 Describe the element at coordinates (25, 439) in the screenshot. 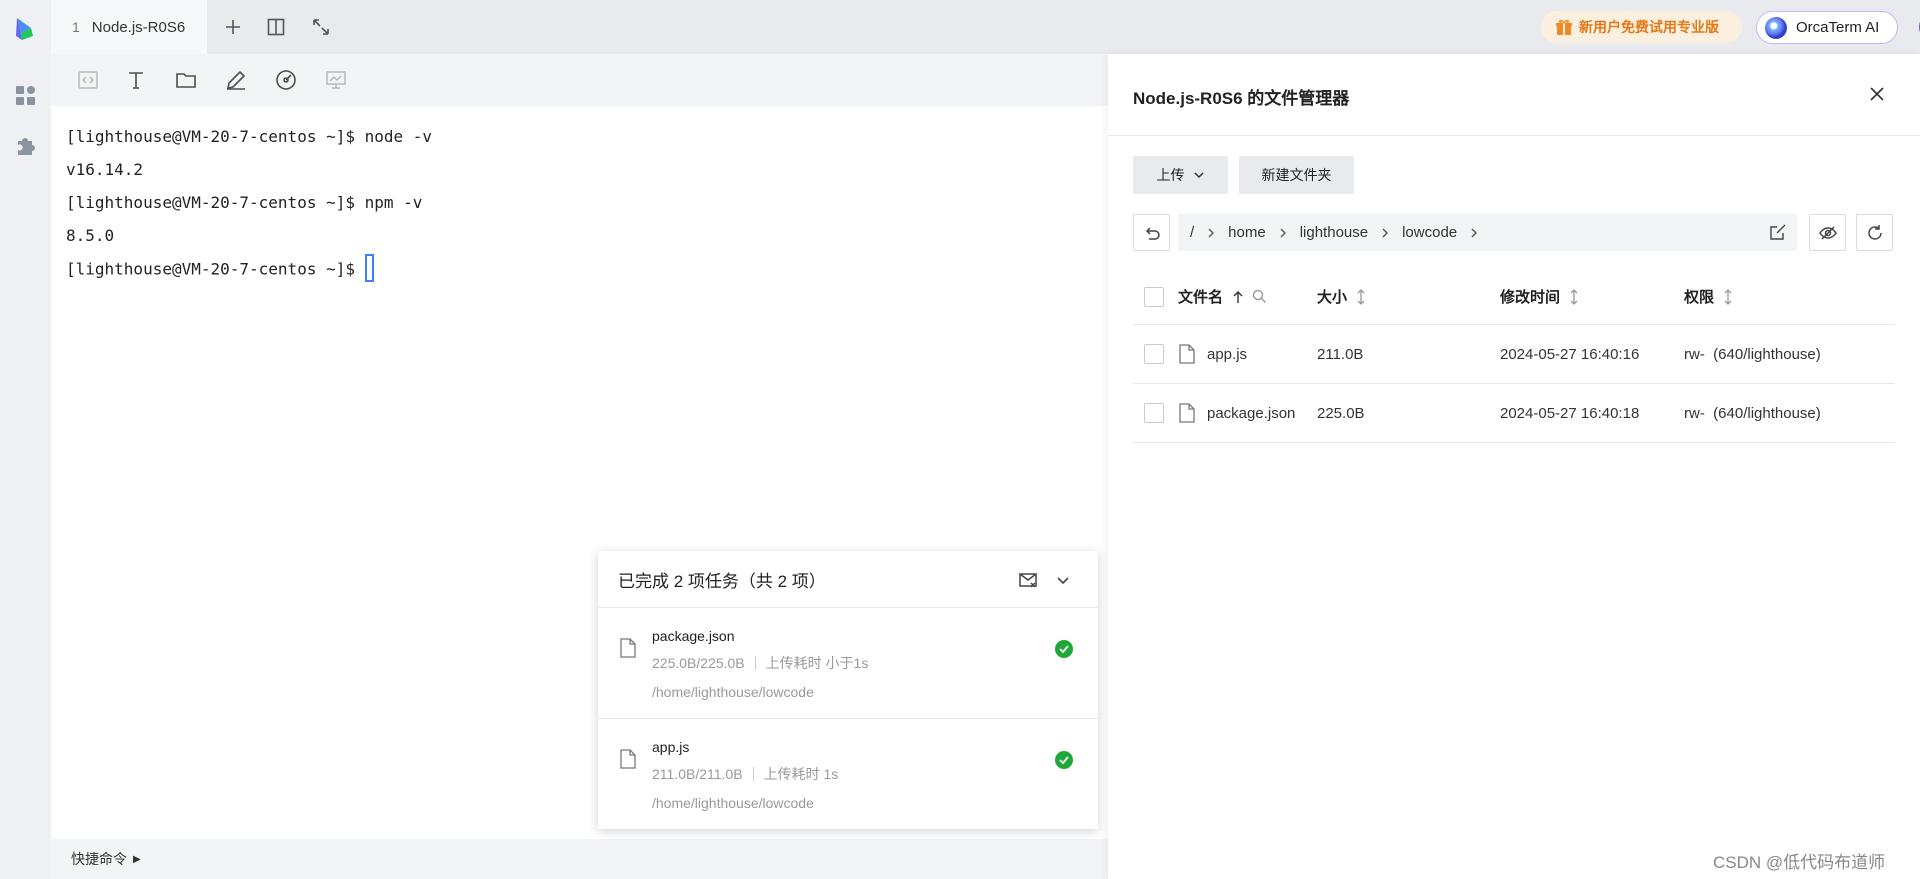

I see `left-rail` at that location.